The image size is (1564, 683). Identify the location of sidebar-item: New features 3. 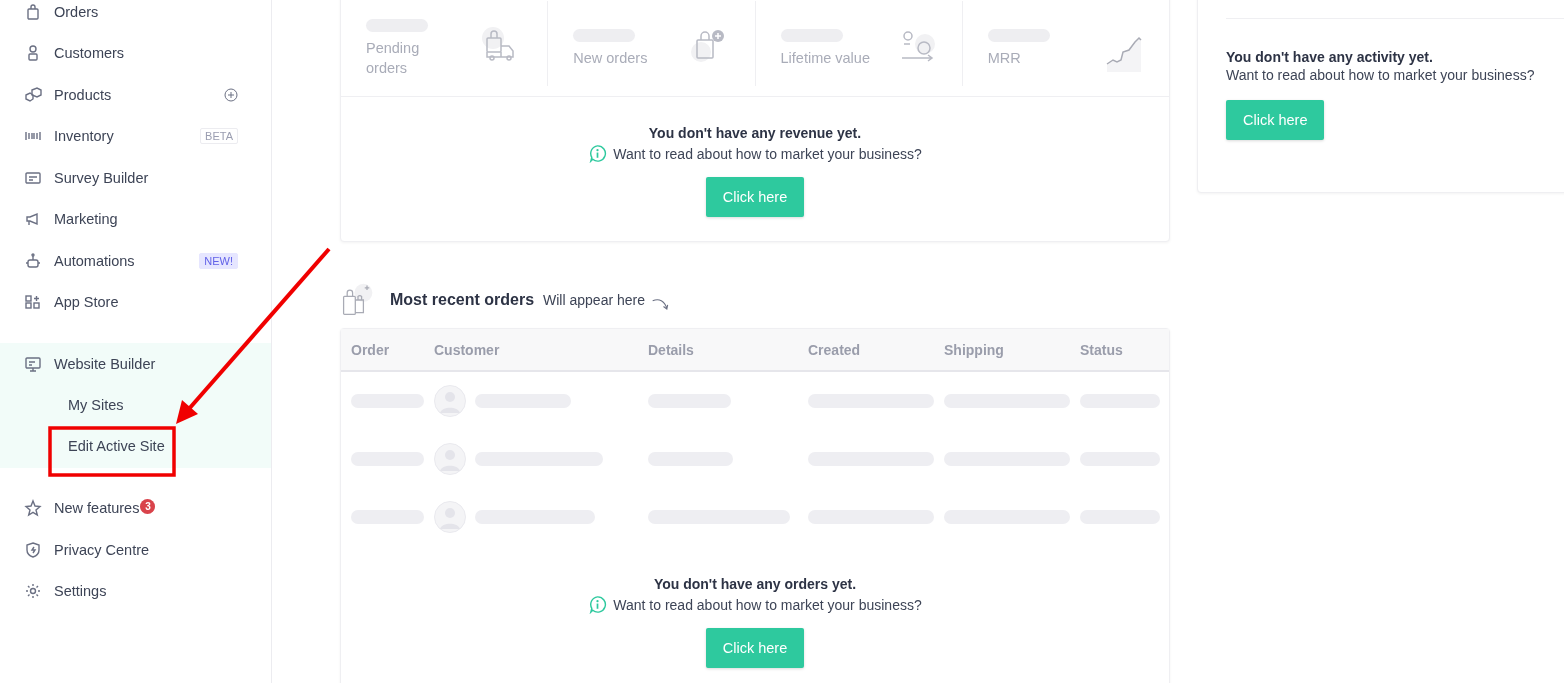
(135, 508).